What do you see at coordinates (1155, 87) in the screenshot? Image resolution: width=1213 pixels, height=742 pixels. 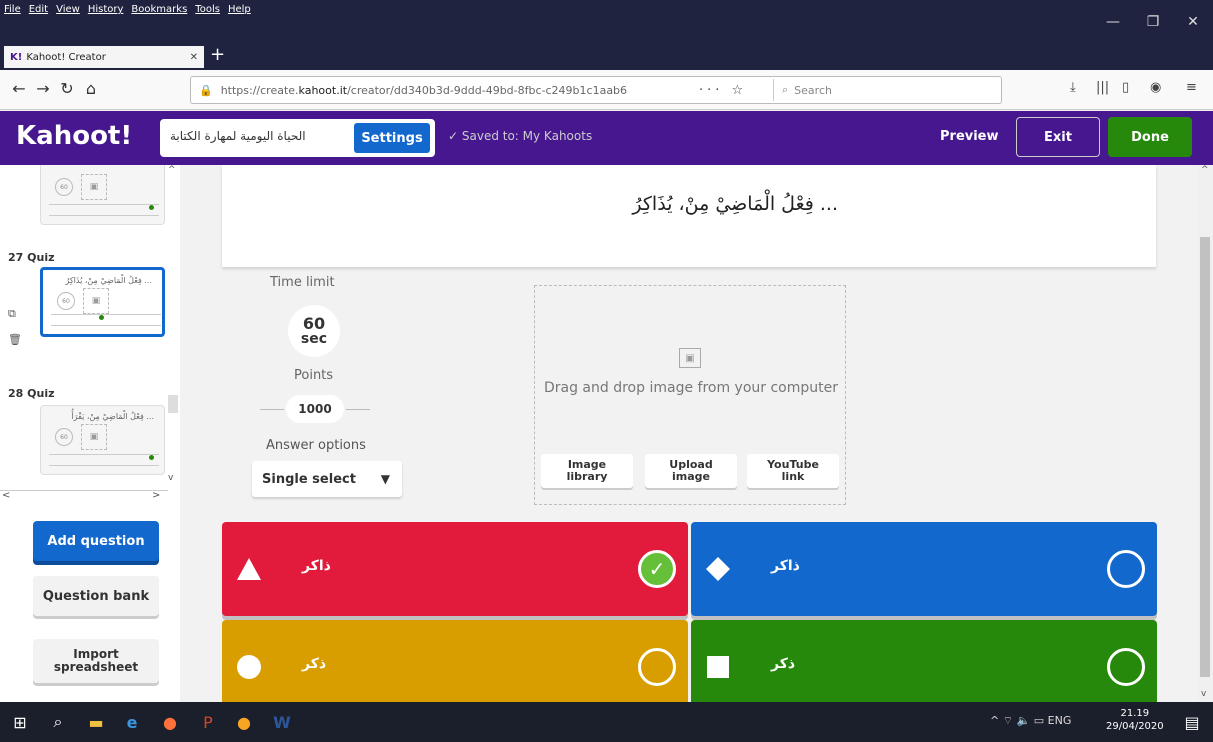 I see `account-icon: ◉` at bounding box center [1155, 87].